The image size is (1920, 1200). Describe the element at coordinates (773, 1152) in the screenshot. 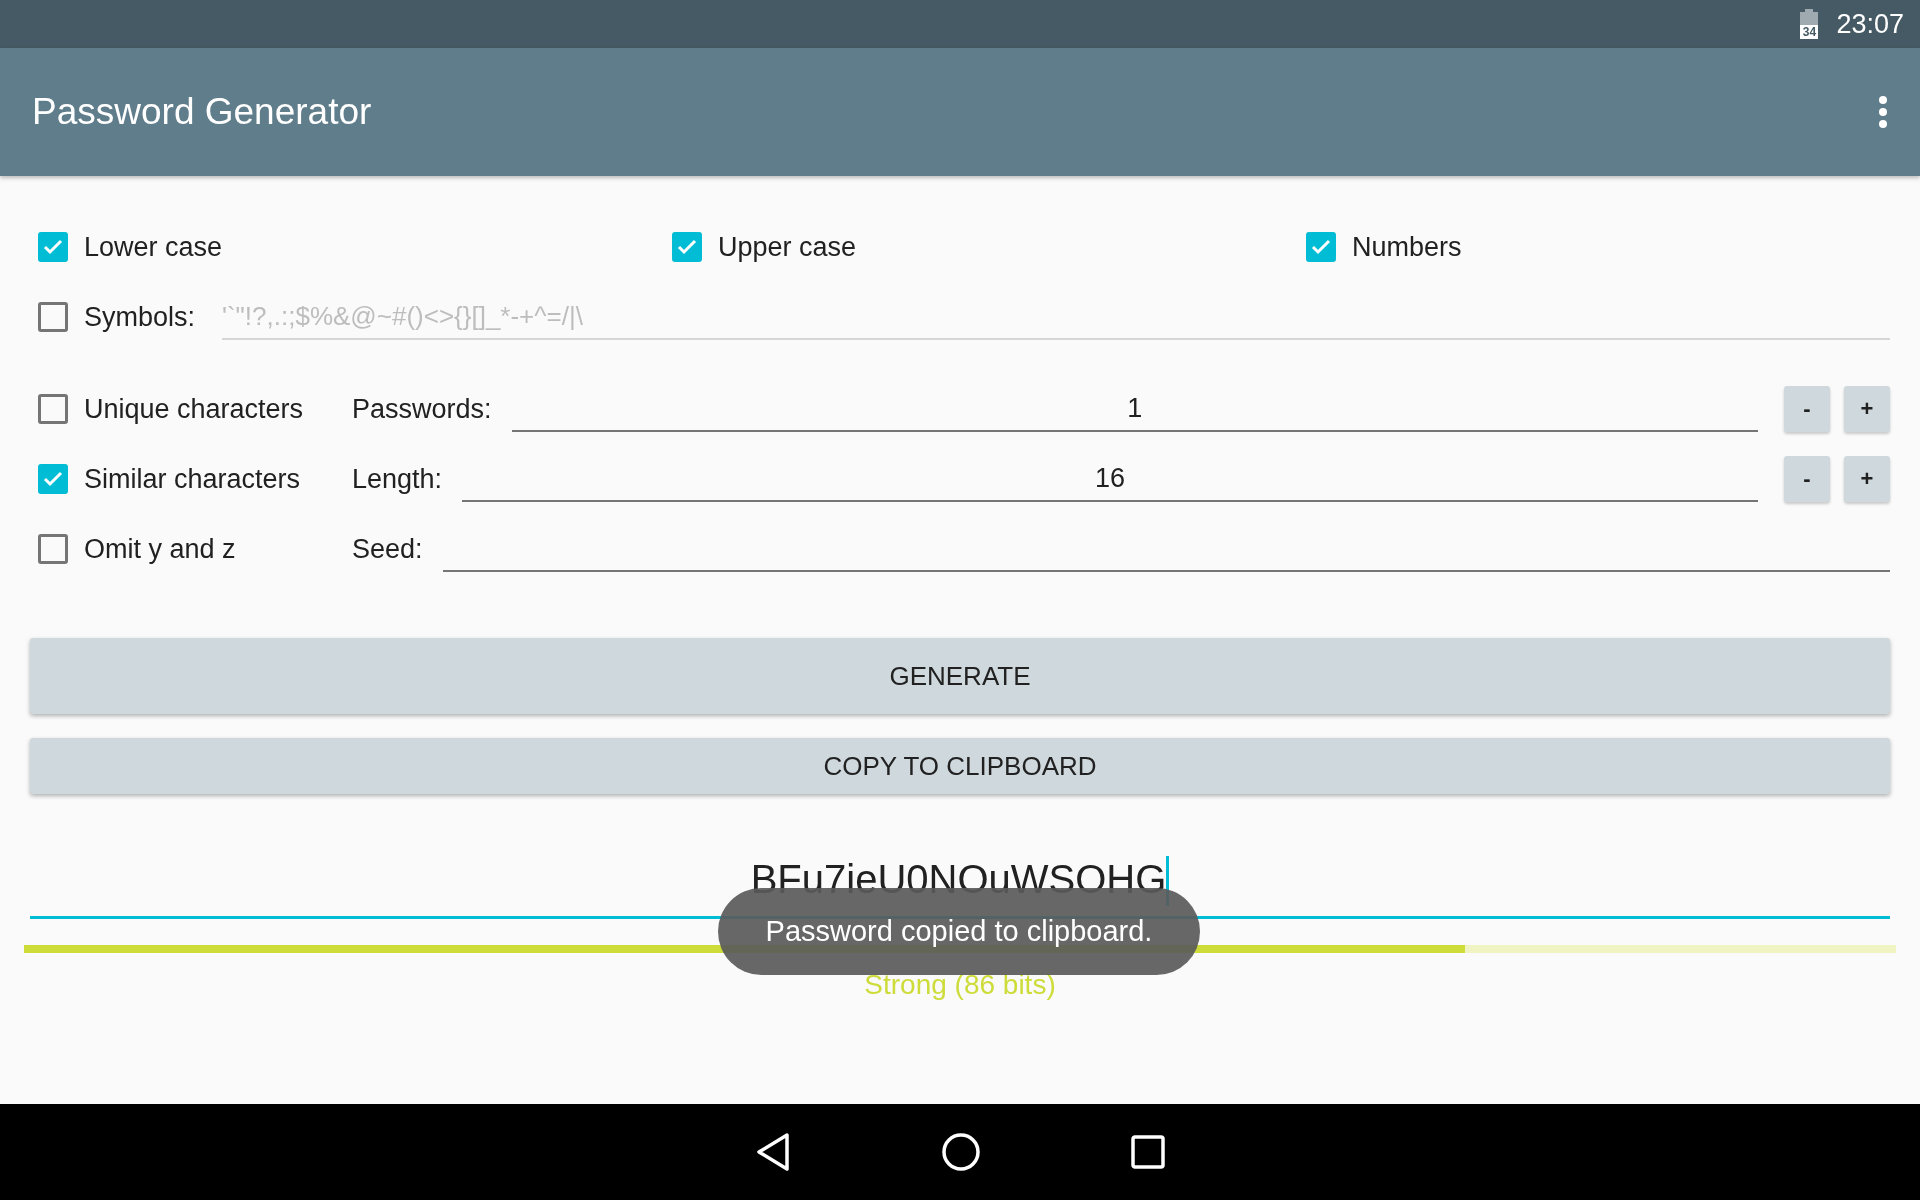

I see `back-icon` at that location.